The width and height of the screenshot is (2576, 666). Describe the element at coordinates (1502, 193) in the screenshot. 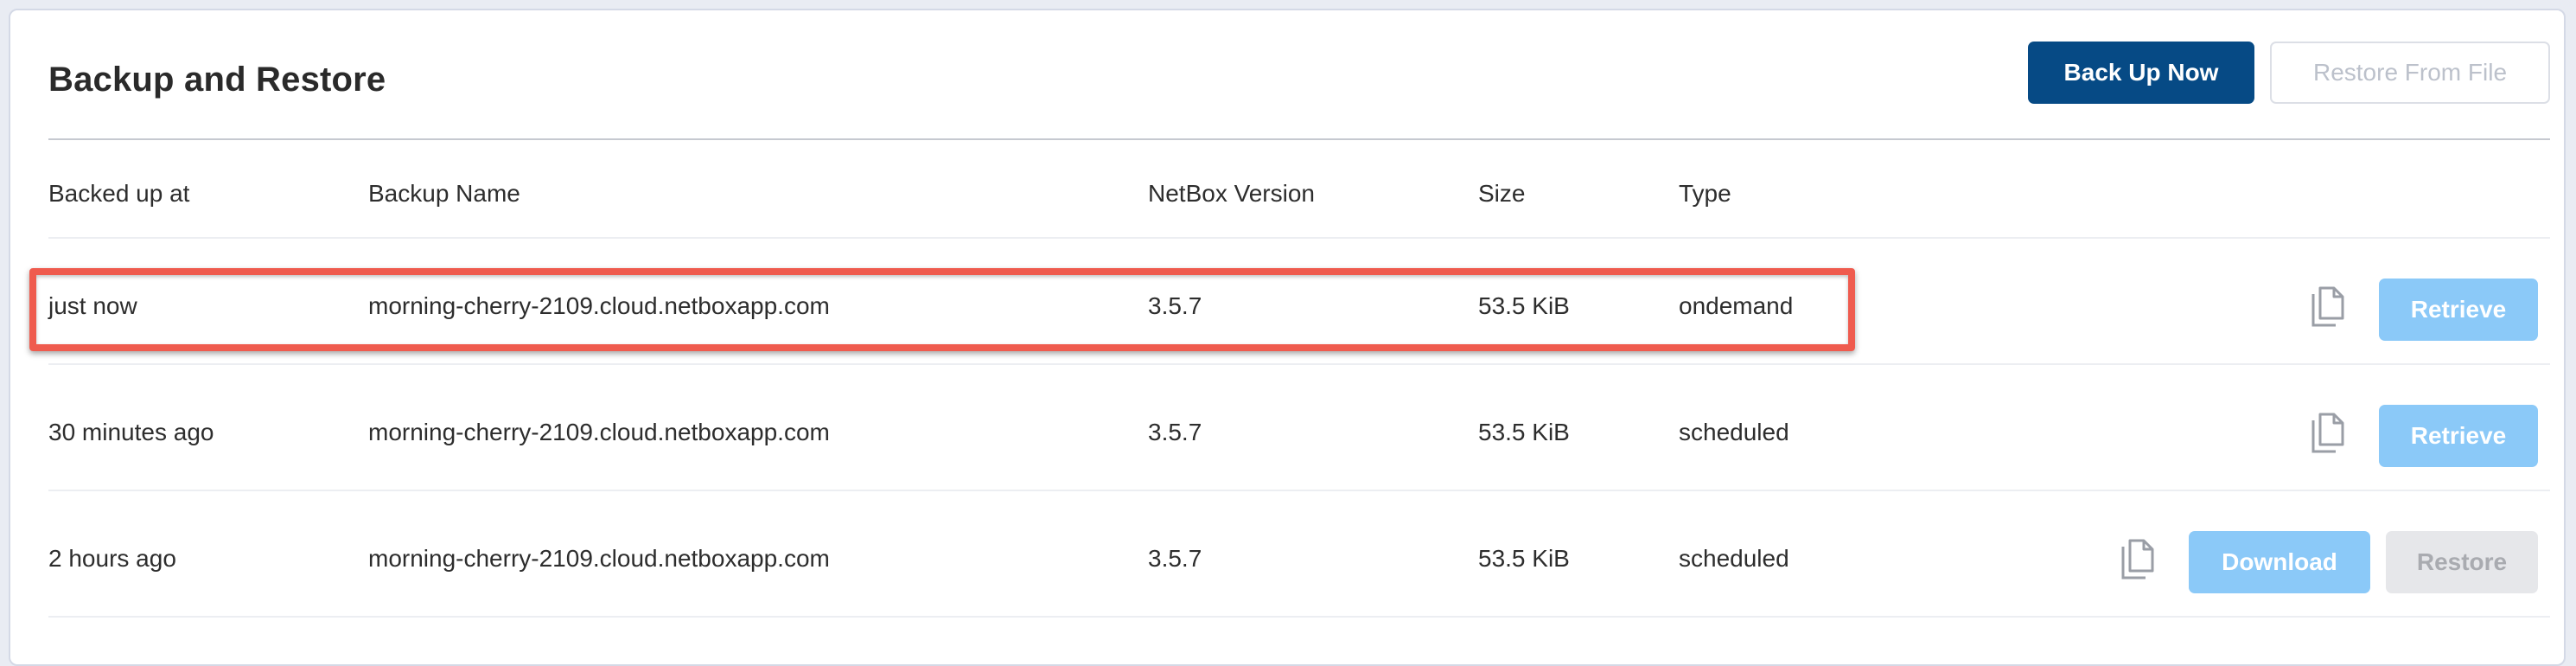

I see `header-size: Size` at that location.